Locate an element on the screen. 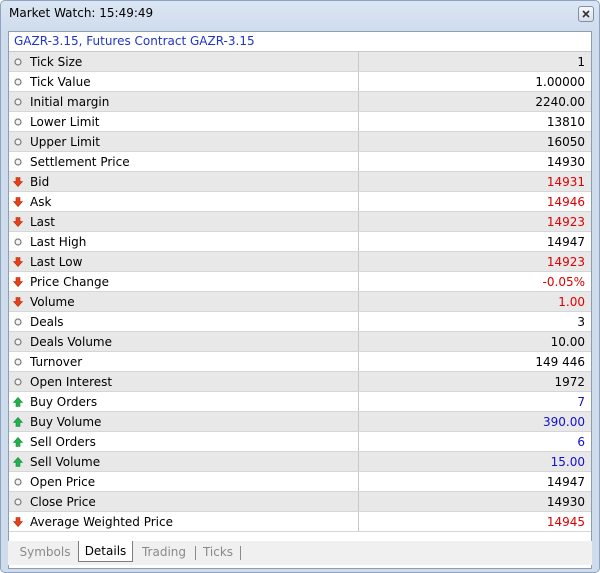 Image resolution: width=600 pixels, height=573 pixels. row-label: Upper Limit is located at coordinates (65, 141).